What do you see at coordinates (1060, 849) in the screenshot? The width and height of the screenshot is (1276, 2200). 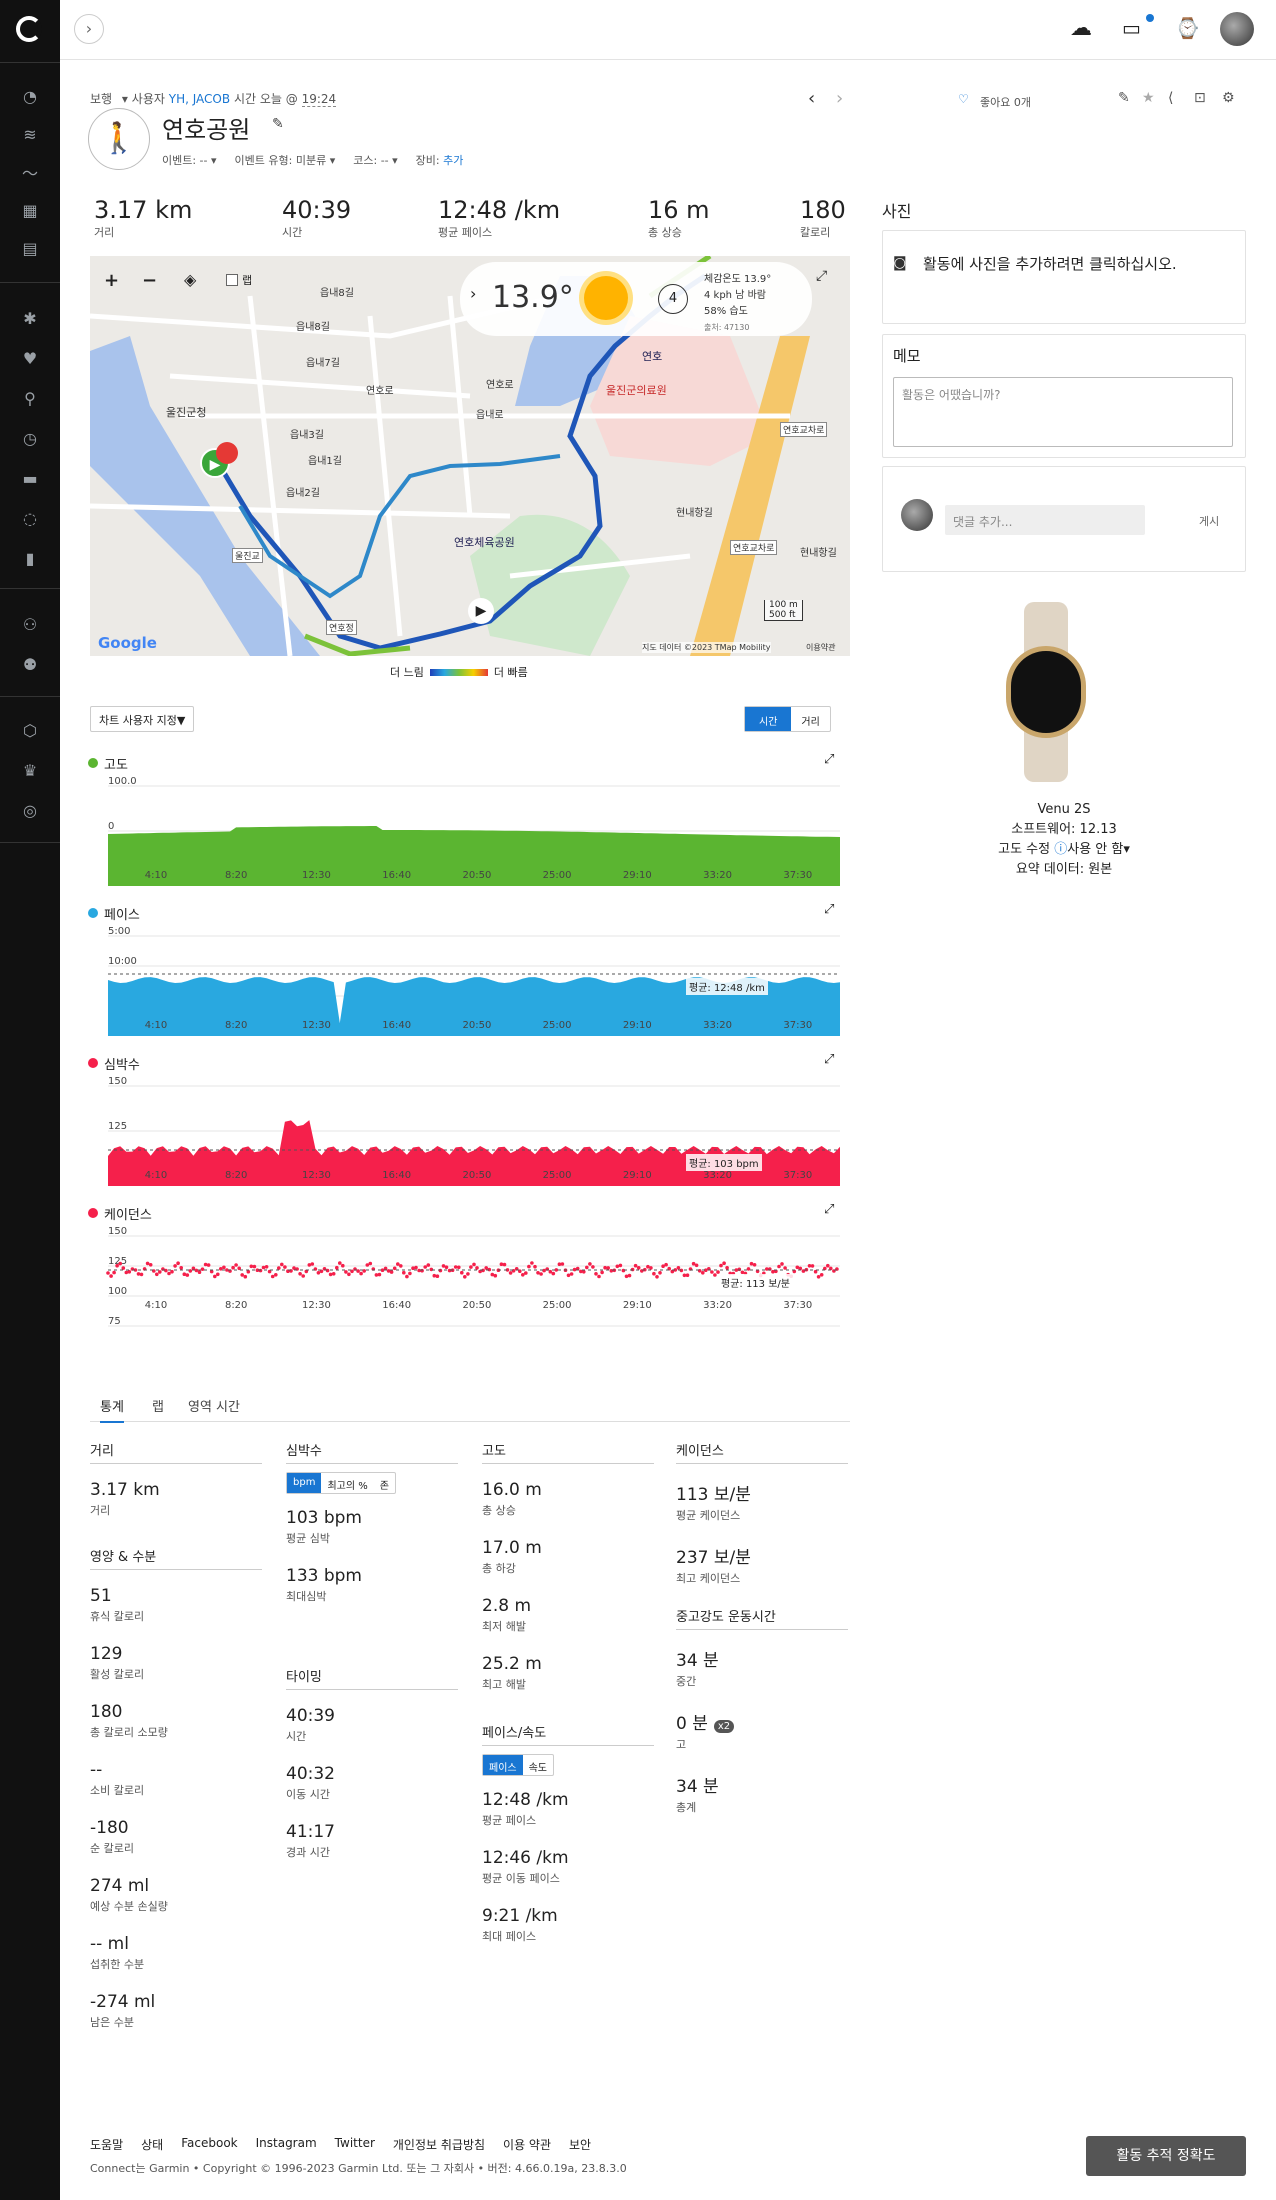 I see `help-icon: ⓘ` at bounding box center [1060, 849].